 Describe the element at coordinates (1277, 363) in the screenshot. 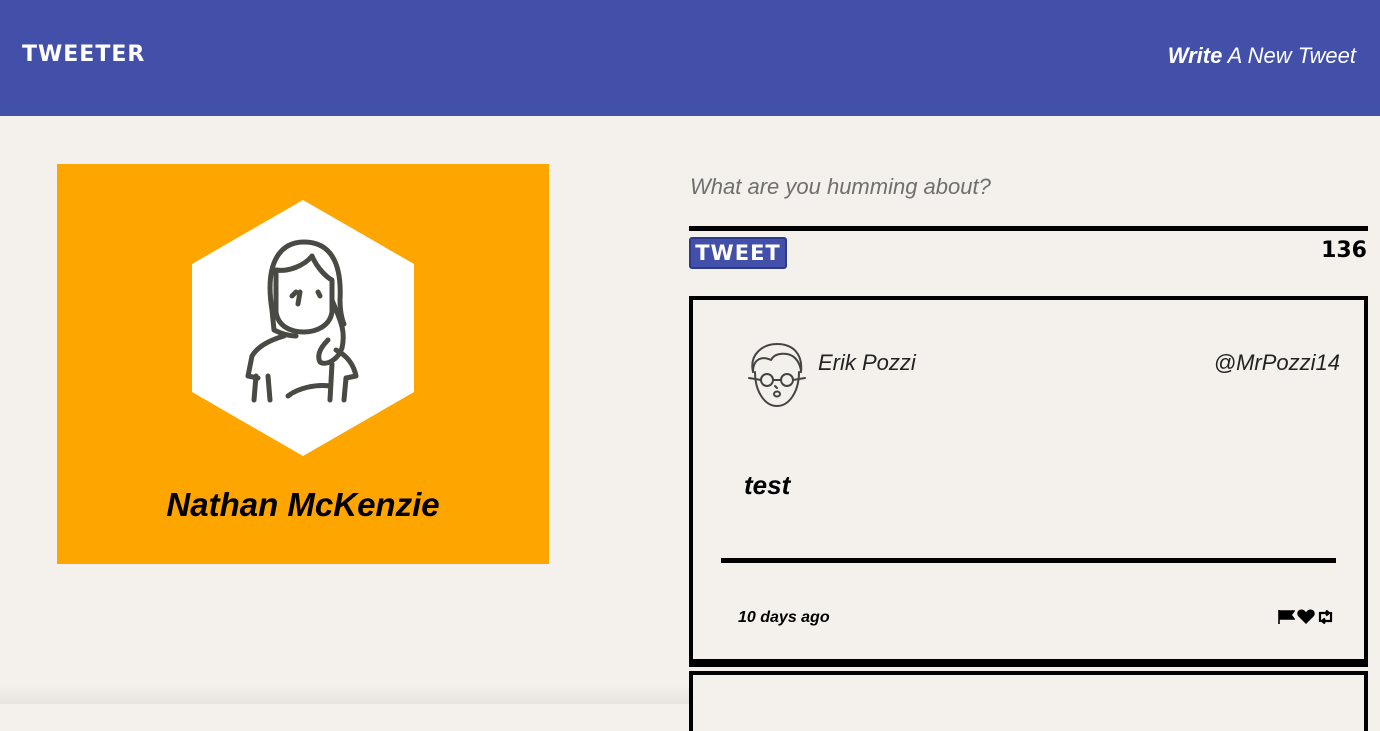

I see `tweet-author-handle: @MrPozzi14` at that location.